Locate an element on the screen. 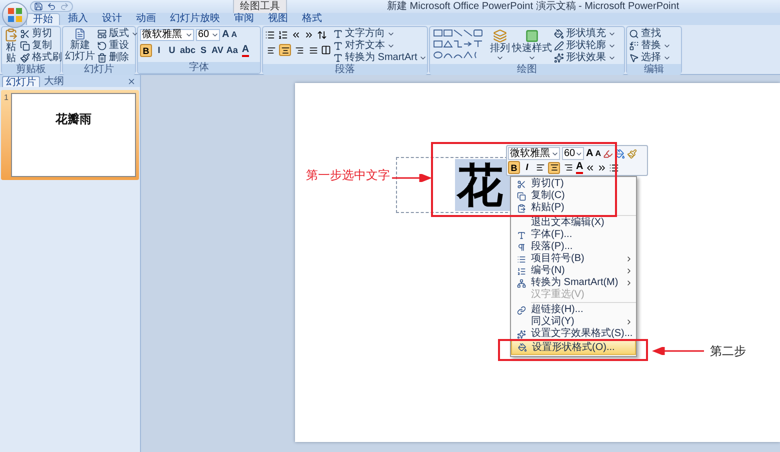  slide-title: 花 is located at coordinates (479, 185).